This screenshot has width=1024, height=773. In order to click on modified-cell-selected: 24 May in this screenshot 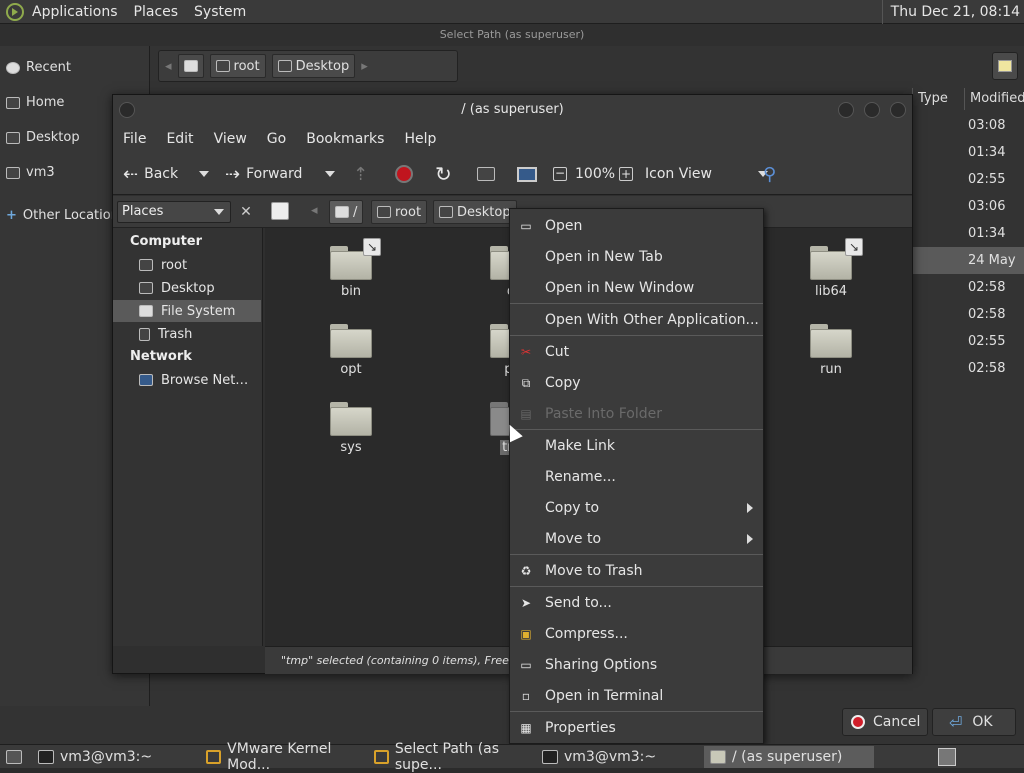, I will do `click(968, 260)`.